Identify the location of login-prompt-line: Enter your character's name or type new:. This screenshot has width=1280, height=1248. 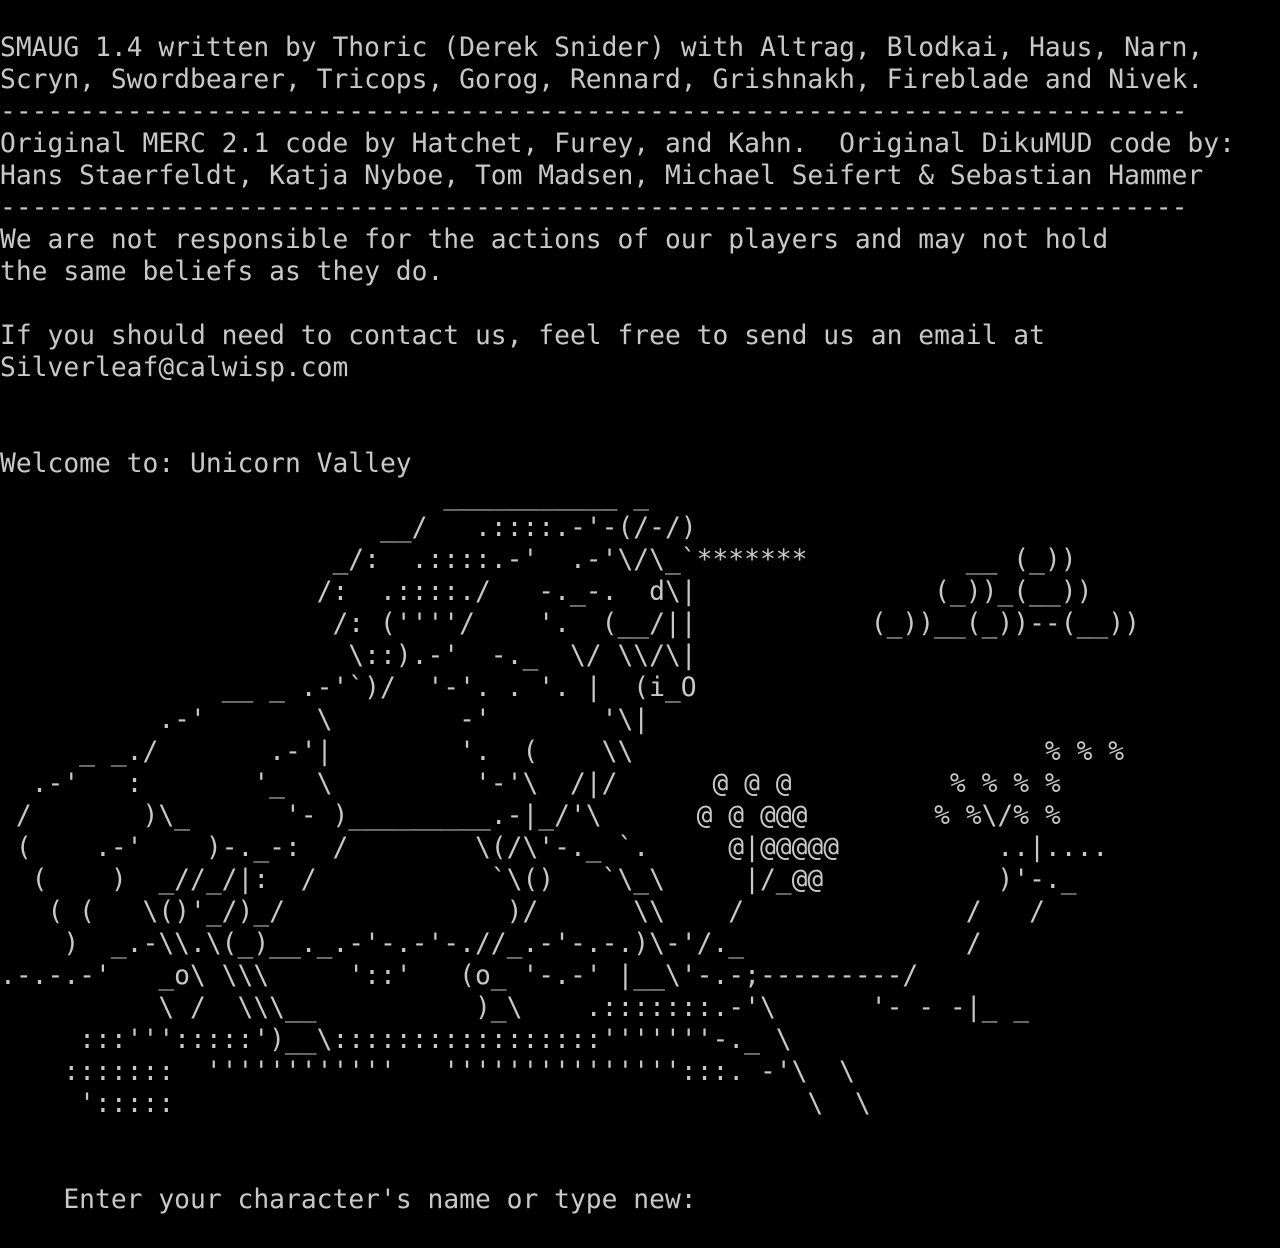
(640, 1200).